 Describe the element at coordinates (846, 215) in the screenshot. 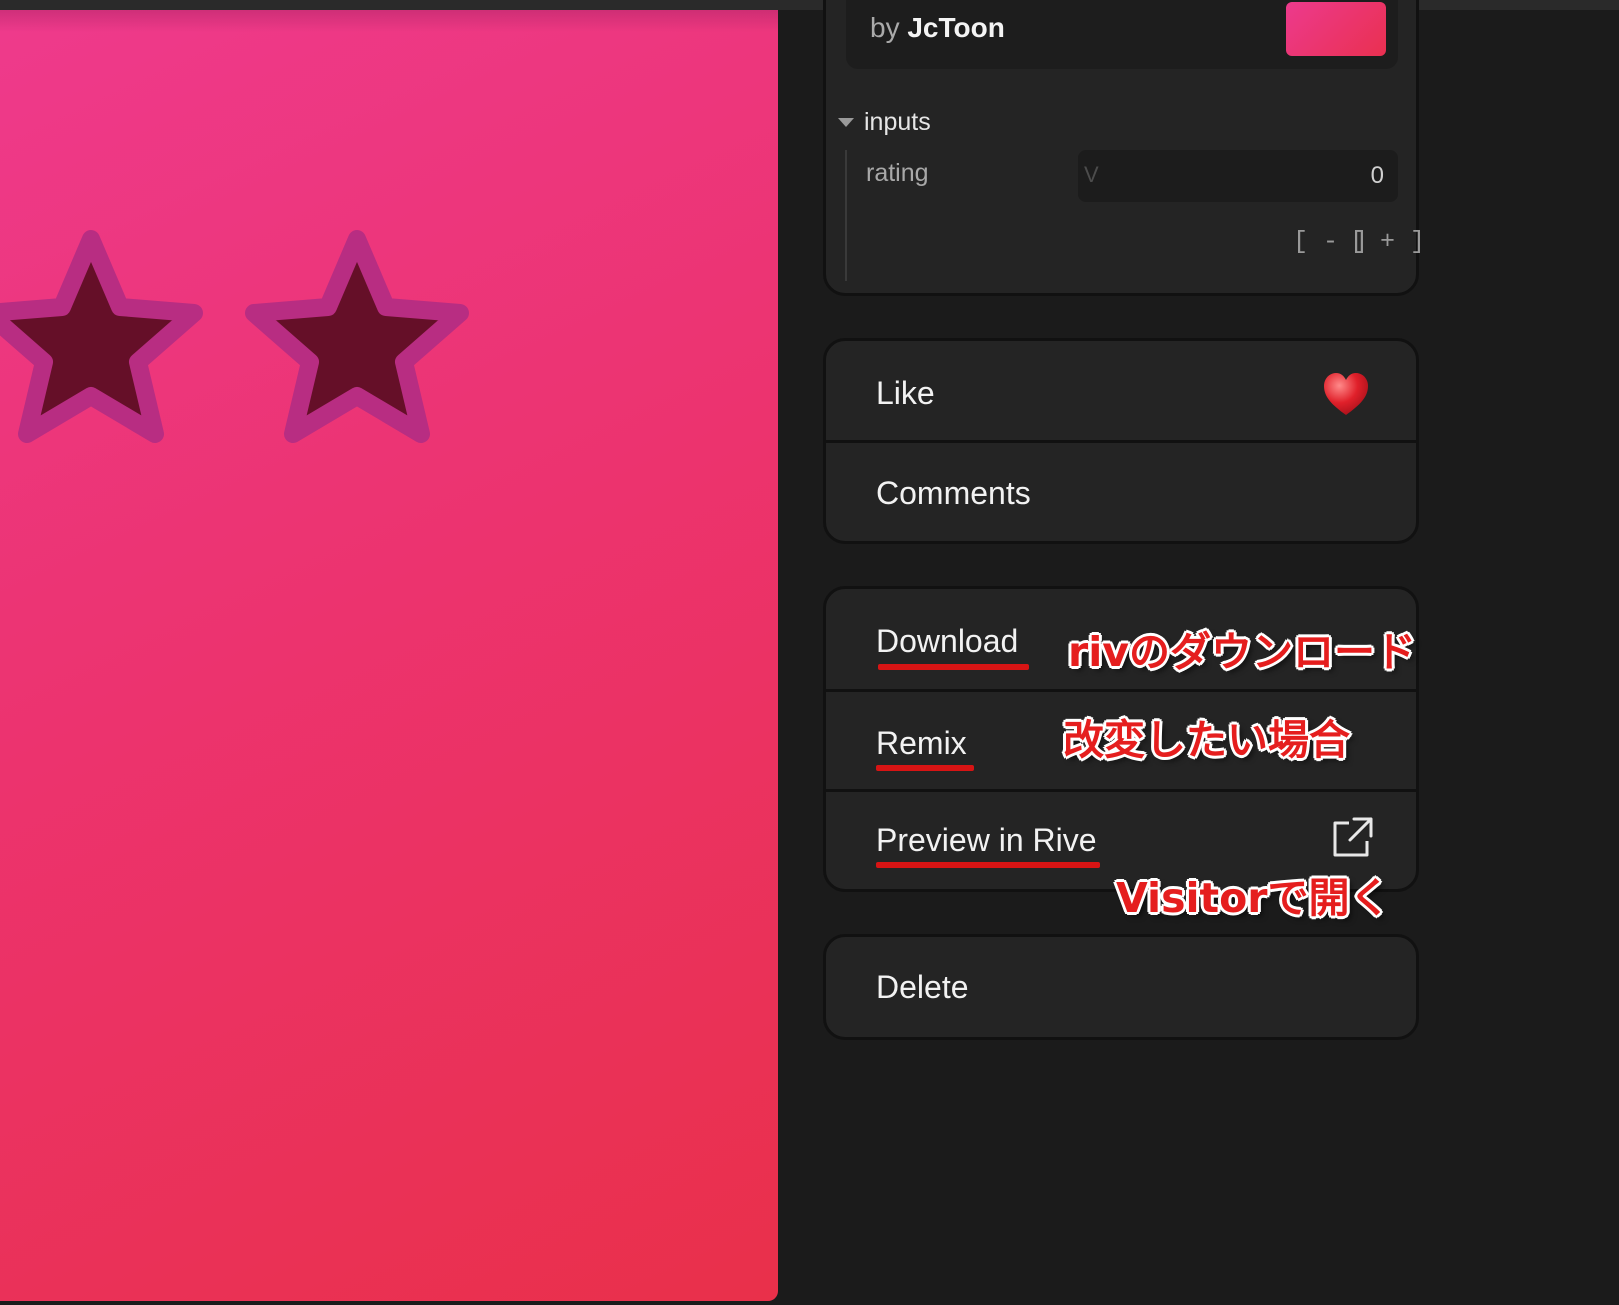

I see `inputs-tree-line` at that location.